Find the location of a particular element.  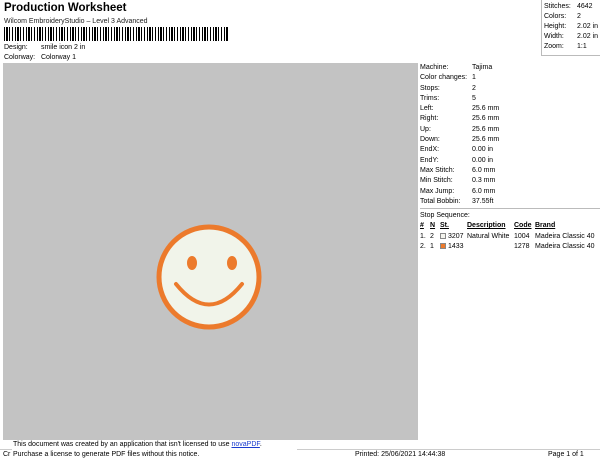

col-desc: Description is located at coordinates (486, 226).